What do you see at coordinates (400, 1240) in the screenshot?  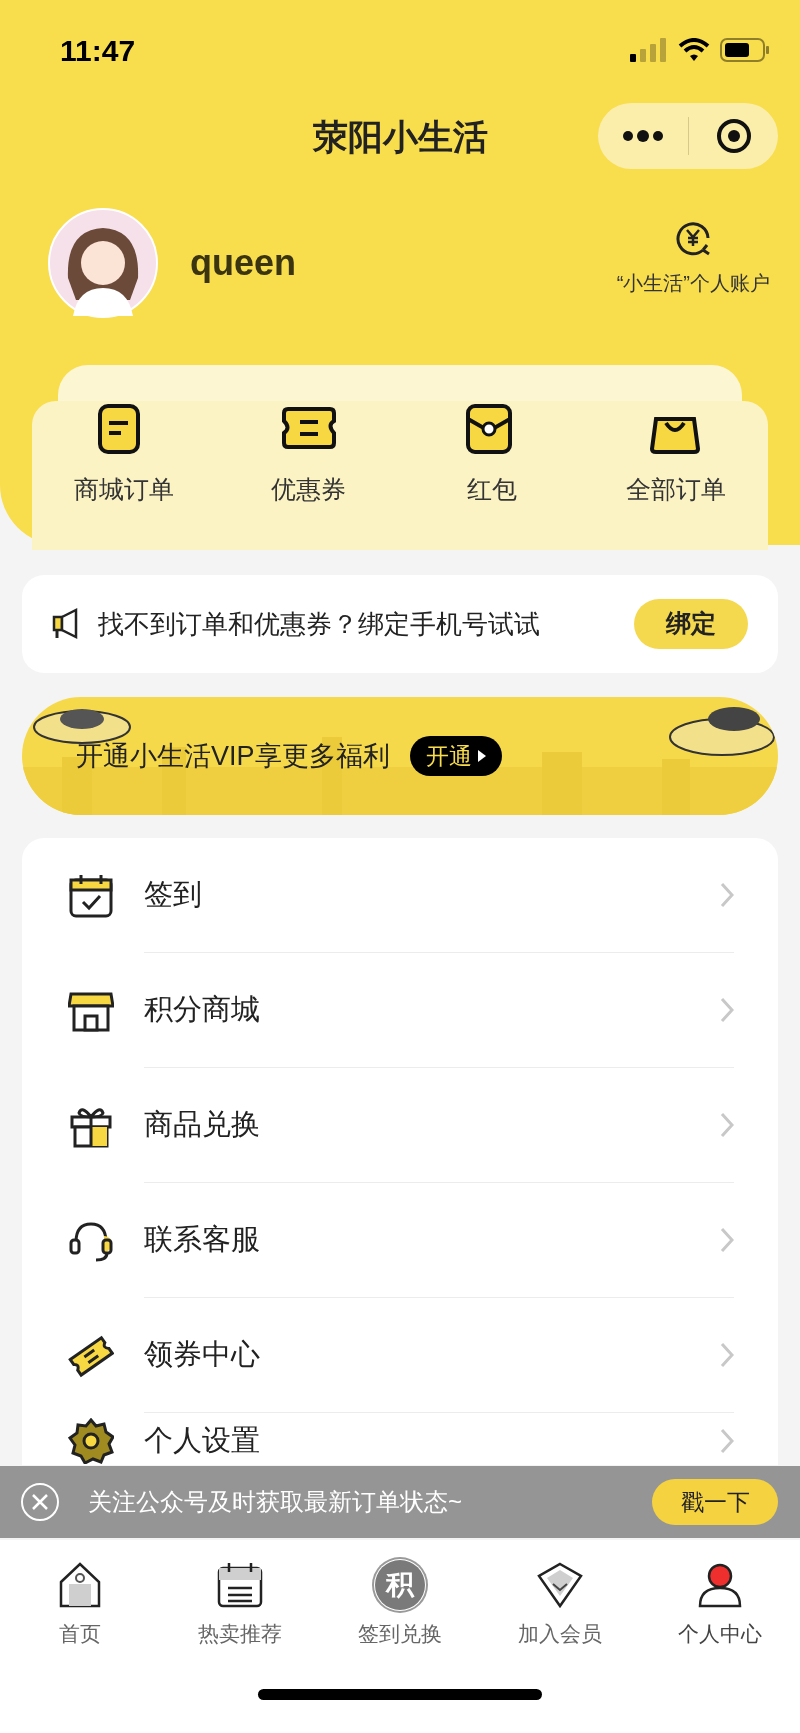 I see `menu-item: 联系客服` at bounding box center [400, 1240].